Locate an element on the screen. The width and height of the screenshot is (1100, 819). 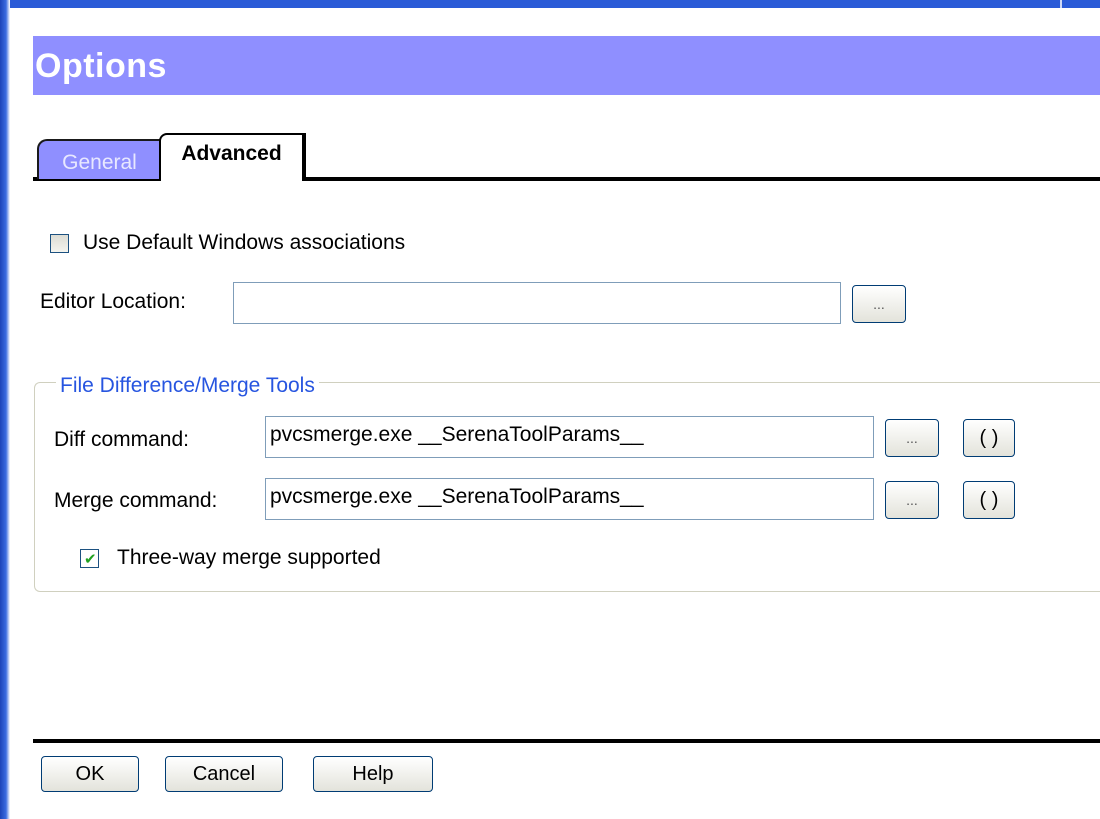
options-header is located at coordinates (566, 65).